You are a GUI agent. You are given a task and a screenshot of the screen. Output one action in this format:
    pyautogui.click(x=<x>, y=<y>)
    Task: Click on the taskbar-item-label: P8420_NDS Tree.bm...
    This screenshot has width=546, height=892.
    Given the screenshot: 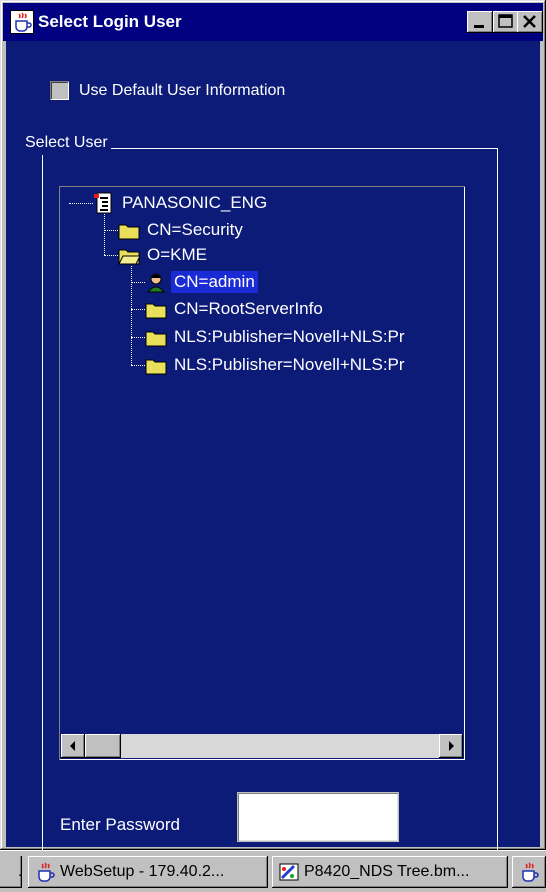 What is the action you would take?
    pyautogui.click(x=387, y=871)
    